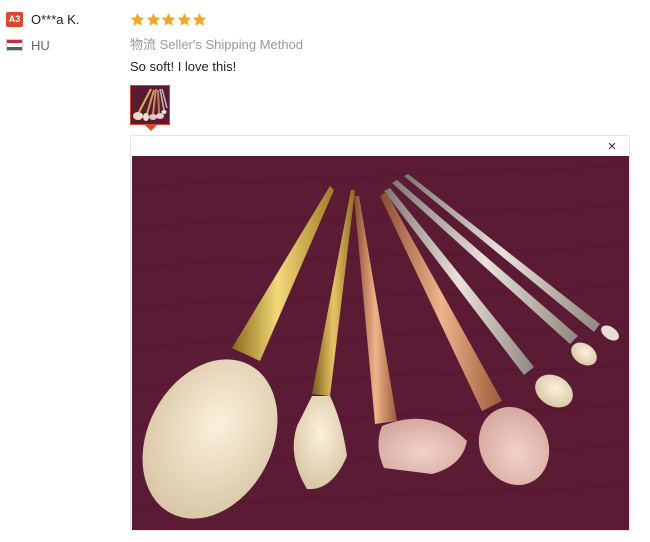  I want to click on hungary-flag-icon, so click(14, 45).